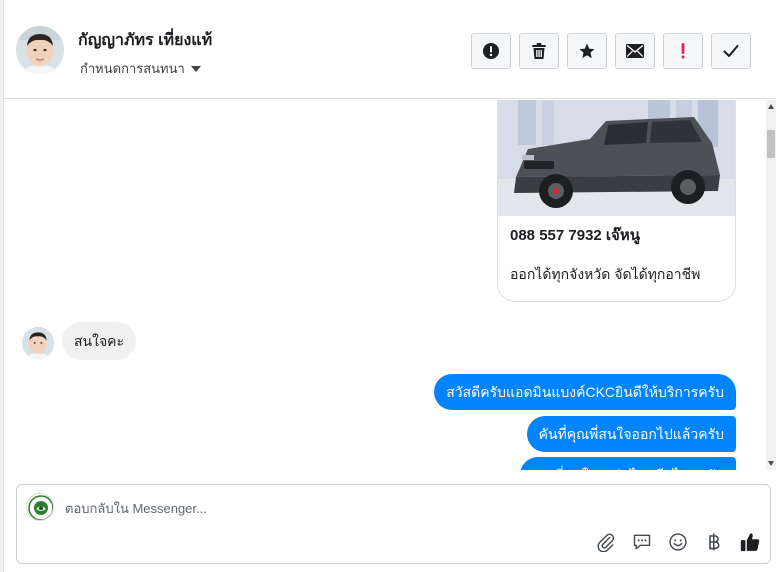 The image size is (776, 572). I want to click on contact-avatar, so click(40, 50).